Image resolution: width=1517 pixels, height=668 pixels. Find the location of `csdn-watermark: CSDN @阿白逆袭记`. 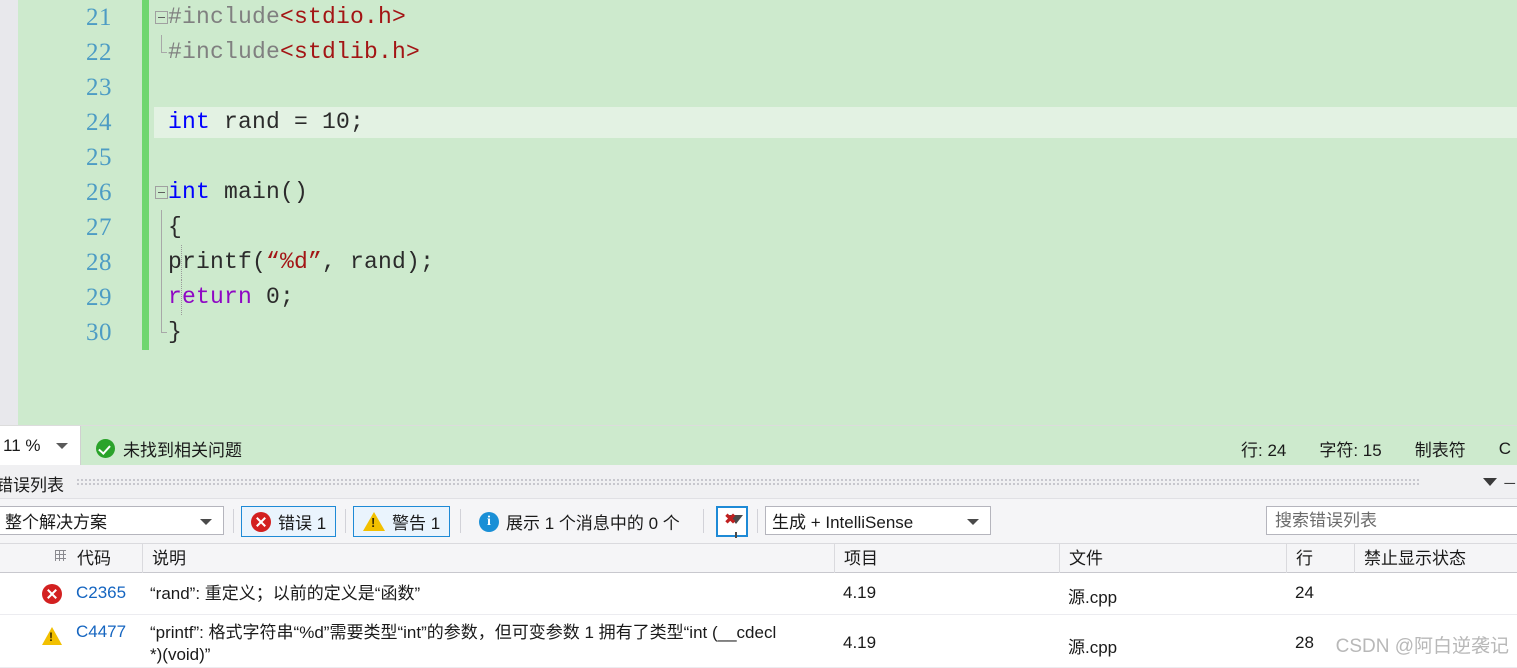

csdn-watermark: CSDN @阿白逆袭记 is located at coordinates (1422, 646).